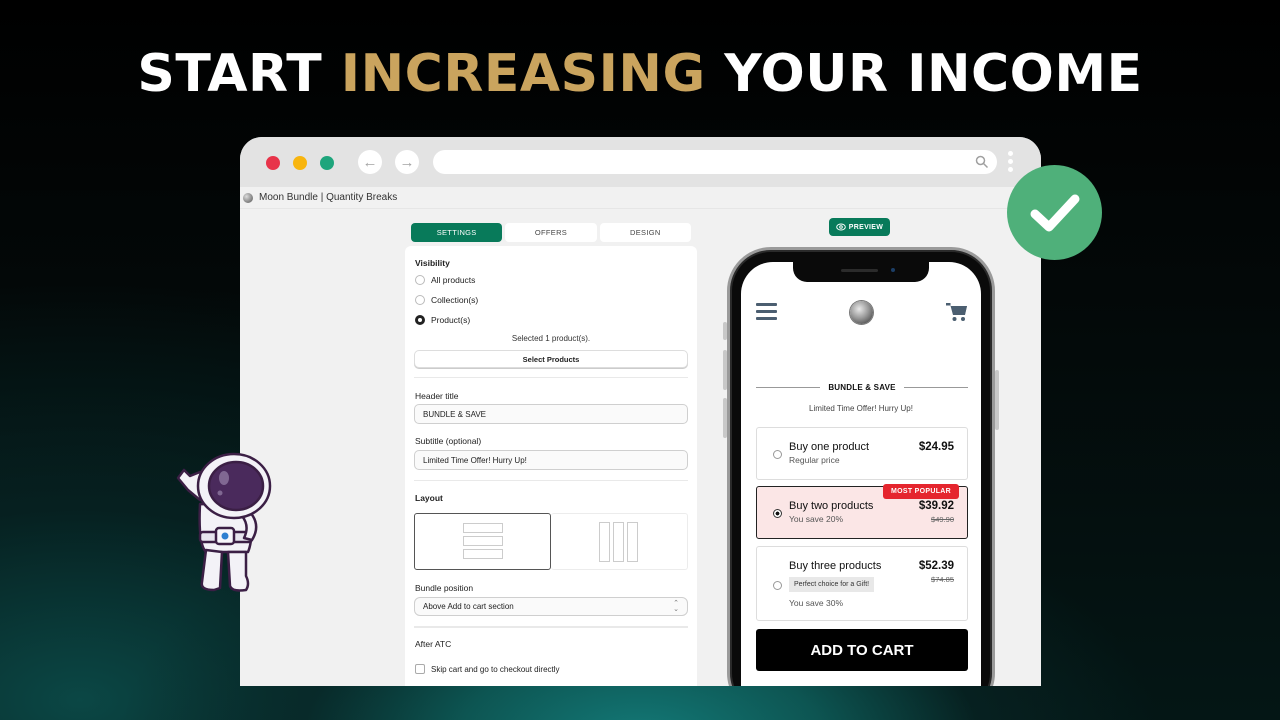  What do you see at coordinates (816, 519) in the screenshot?
I see `offer-subtitle: You save 20%` at bounding box center [816, 519].